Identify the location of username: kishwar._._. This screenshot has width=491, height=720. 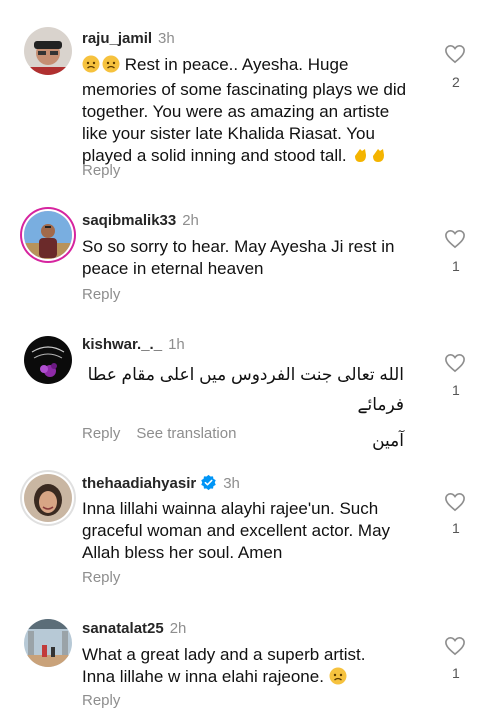
(122, 344).